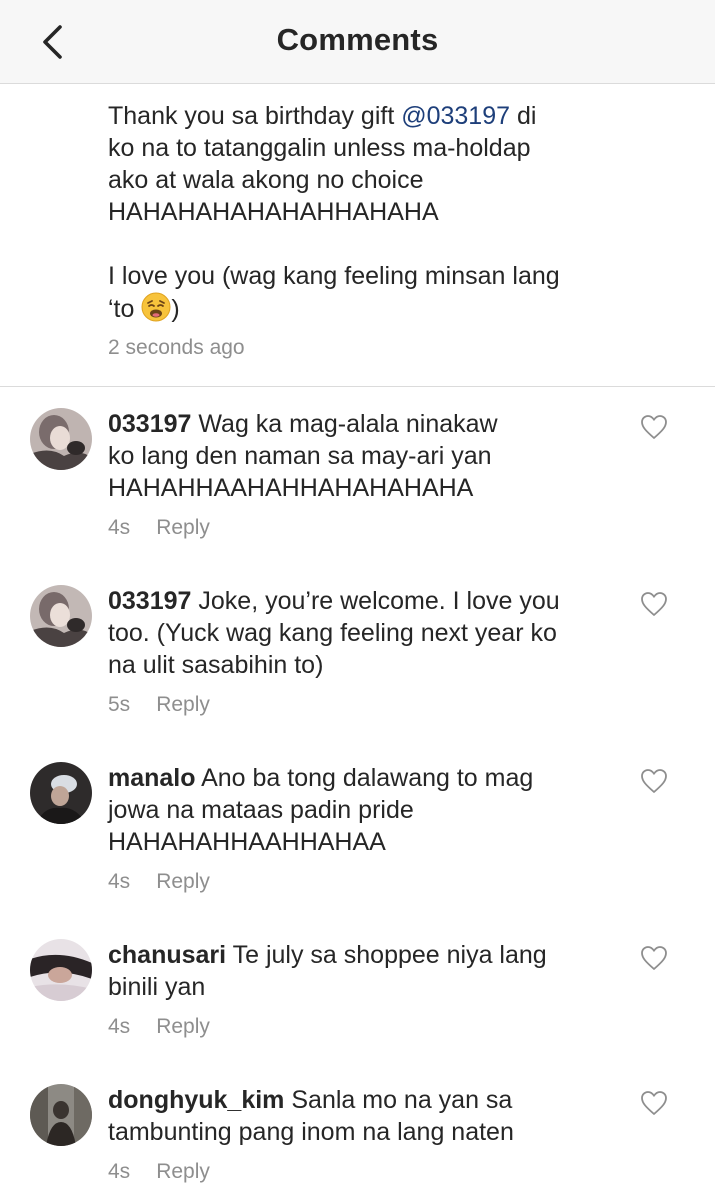 This screenshot has height=1200, width=715. Describe the element at coordinates (125, 309) in the screenshot. I see `caption-text: ‘to` at that location.